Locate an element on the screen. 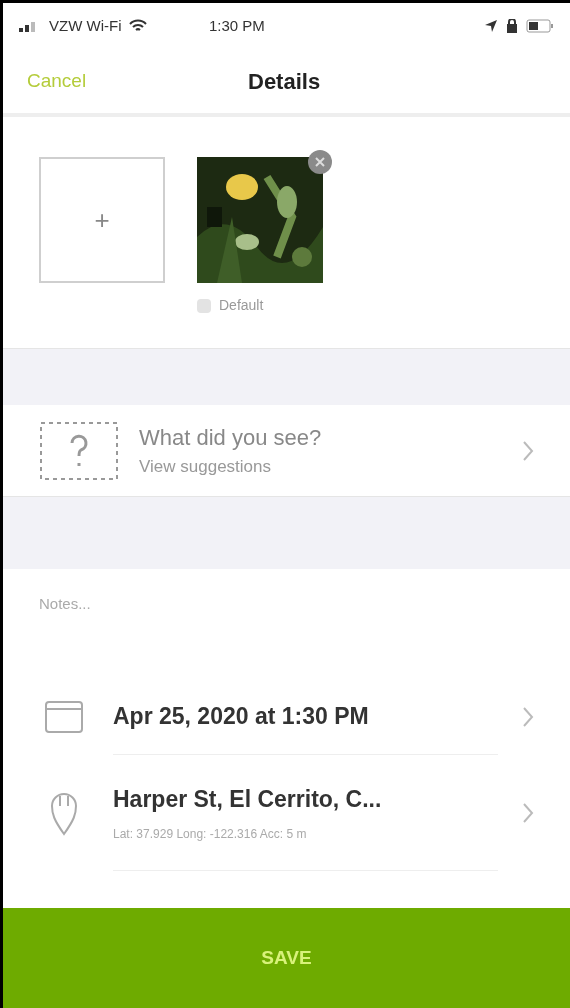  wifi-icon is located at coordinates (138, 26).